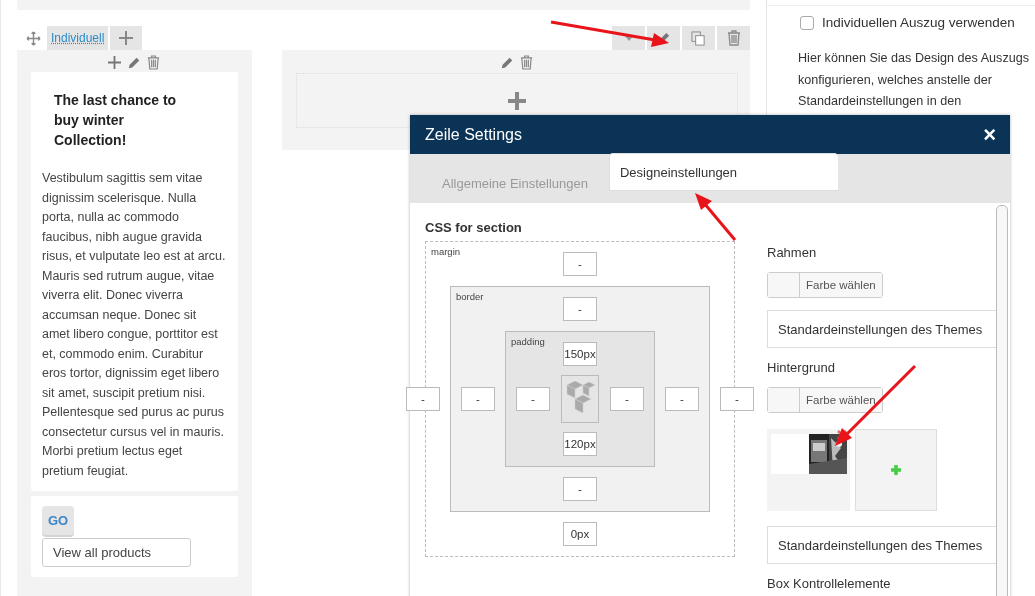 The height and width of the screenshot is (596, 1035). What do you see at coordinates (470, 296) in the screenshot?
I see `box-label: border` at bounding box center [470, 296].